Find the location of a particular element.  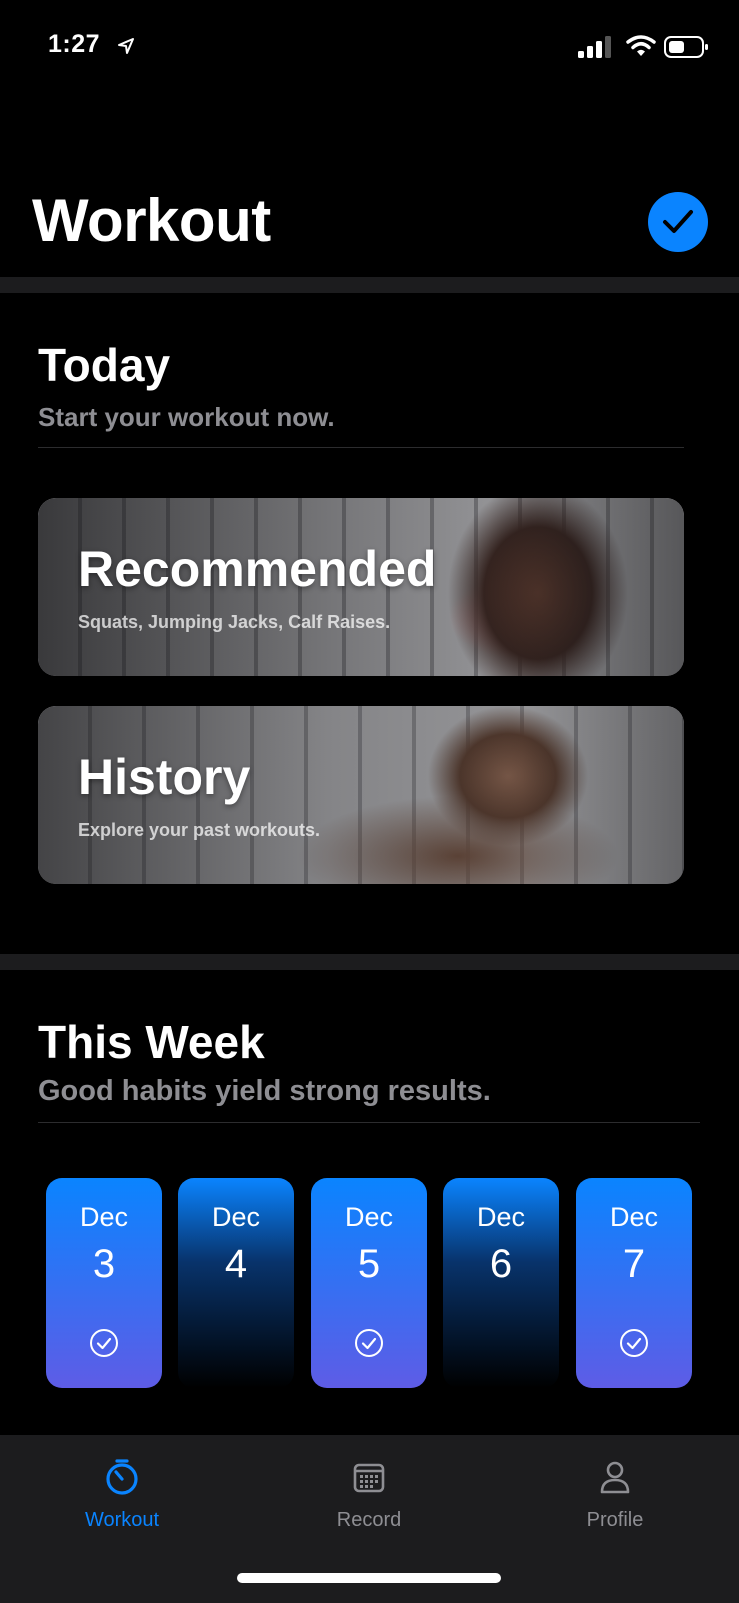

history-card-title: History is located at coordinates (164, 777).